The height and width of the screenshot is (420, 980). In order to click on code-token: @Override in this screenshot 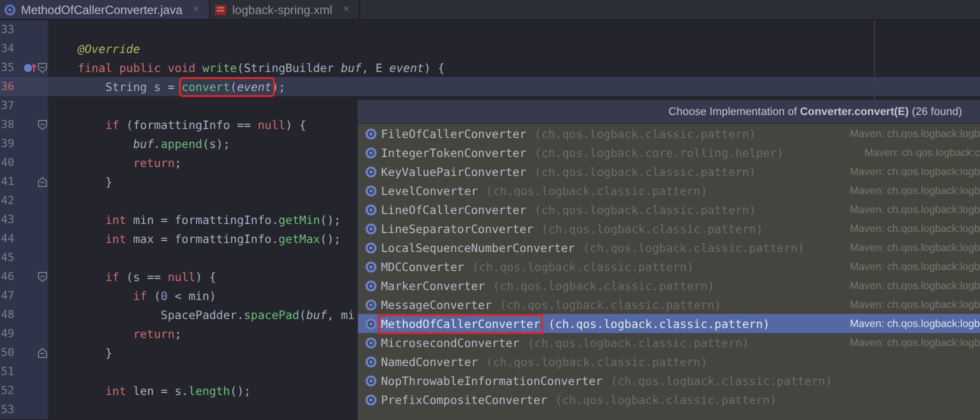, I will do `click(108, 49)`.